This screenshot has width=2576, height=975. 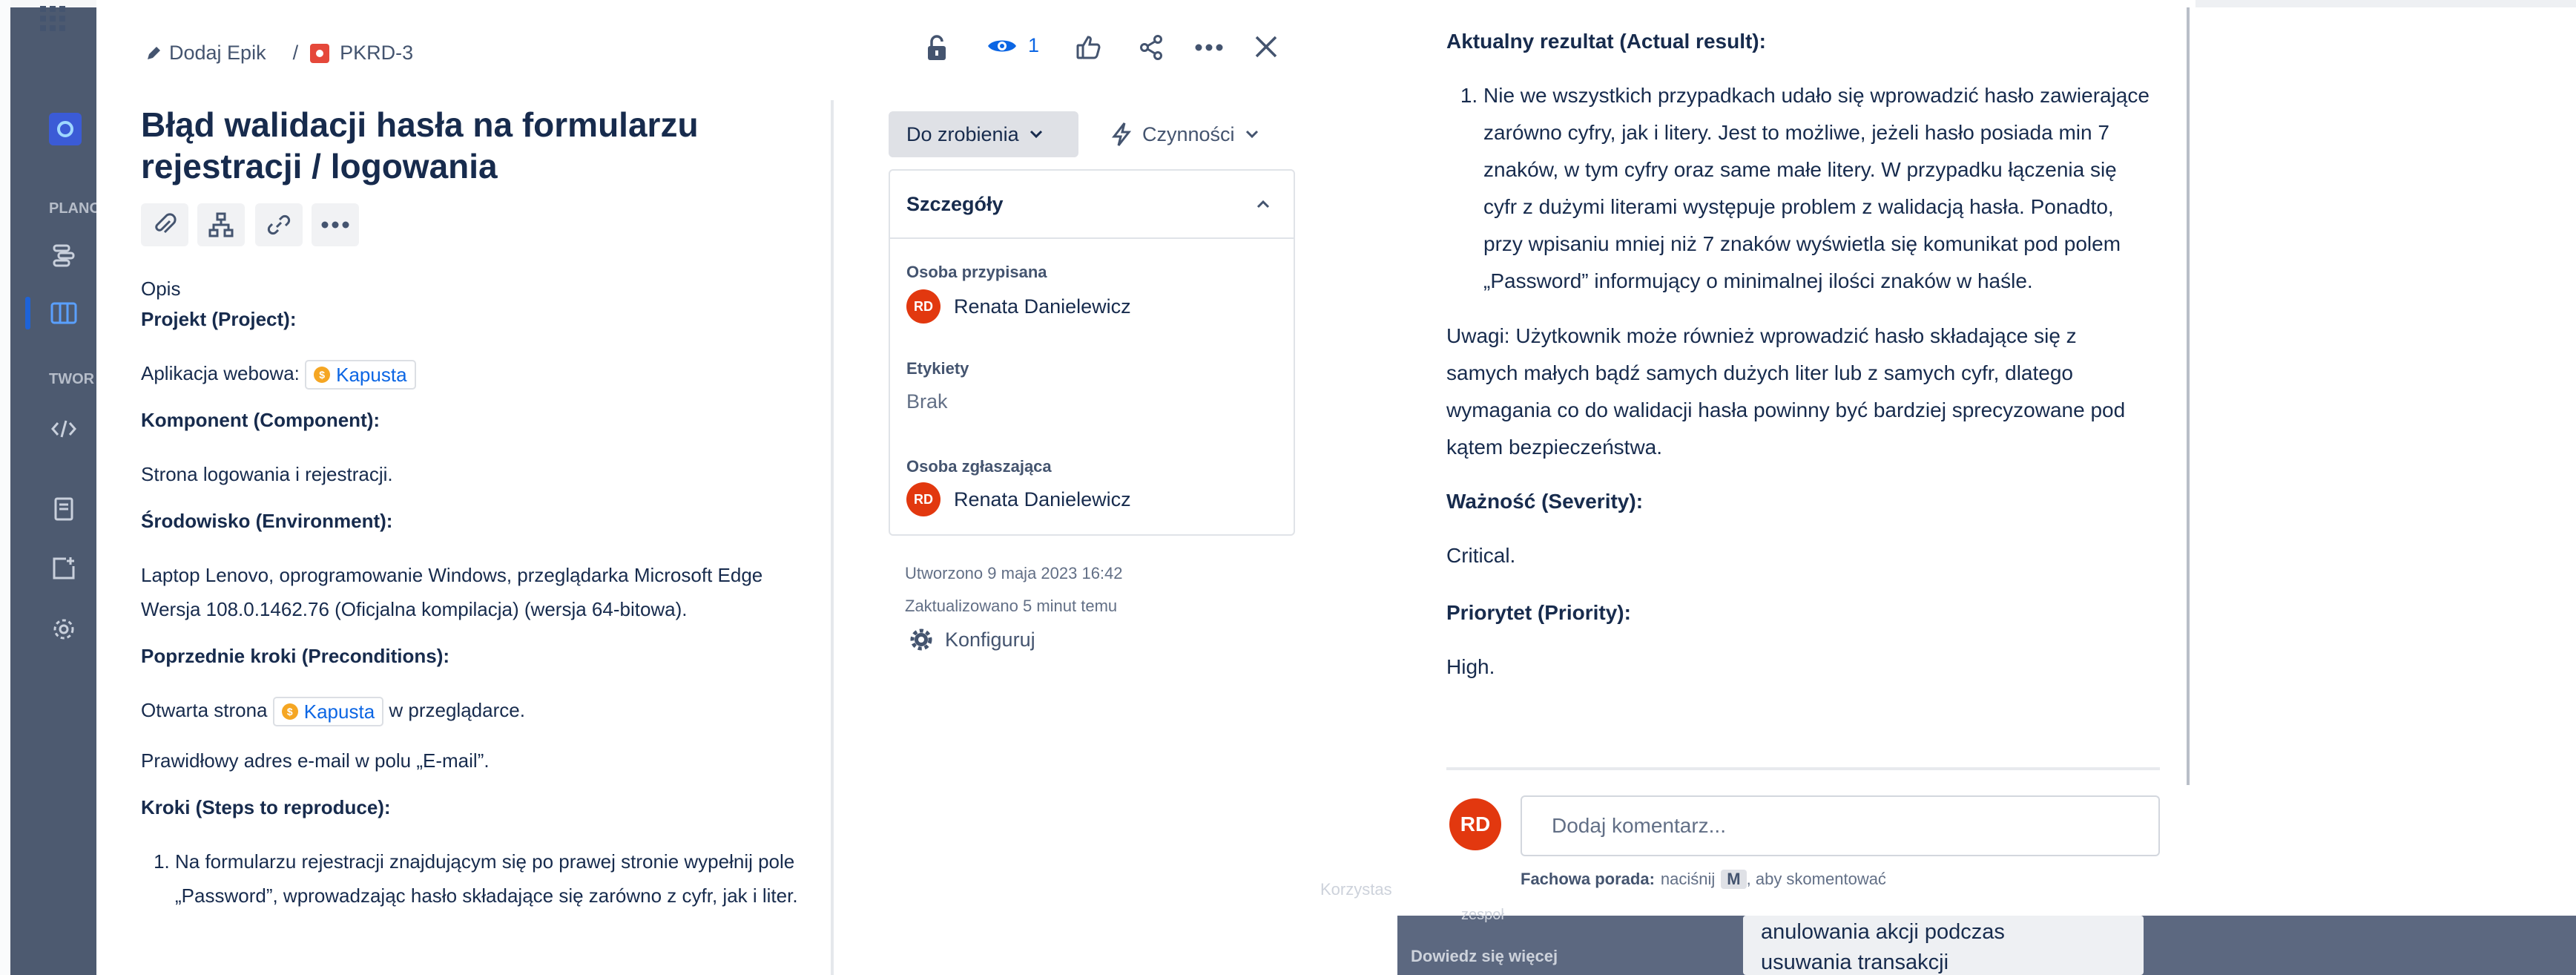 I want to click on add-item-icon, so click(x=64, y=568).